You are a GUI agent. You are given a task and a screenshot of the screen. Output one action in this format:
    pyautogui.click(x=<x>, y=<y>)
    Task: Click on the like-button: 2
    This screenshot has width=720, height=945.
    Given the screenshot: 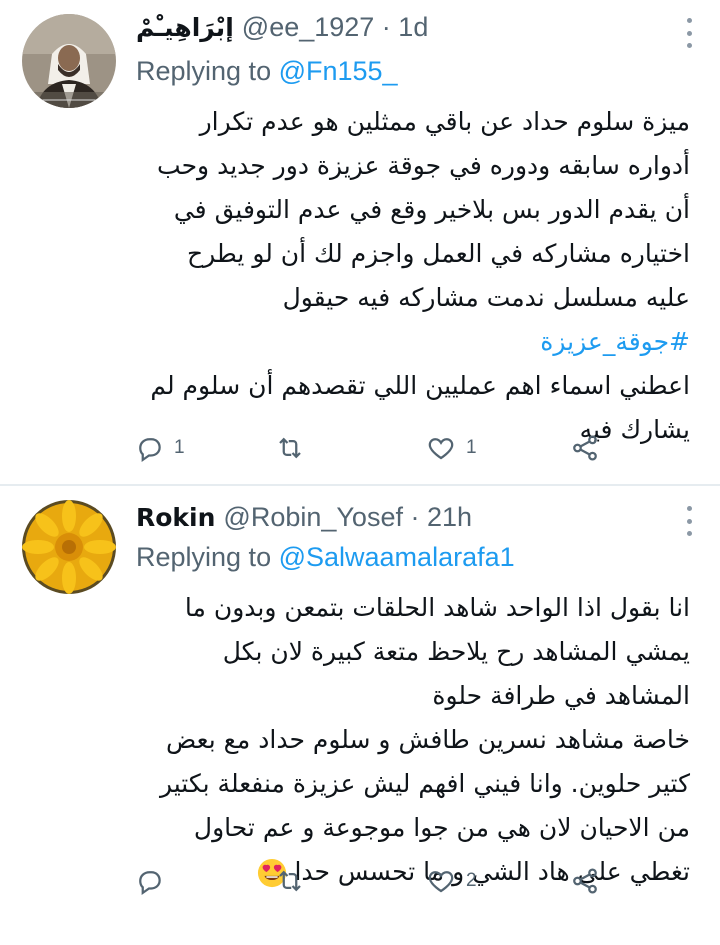 What is the action you would take?
    pyautogui.click(x=451, y=881)
    